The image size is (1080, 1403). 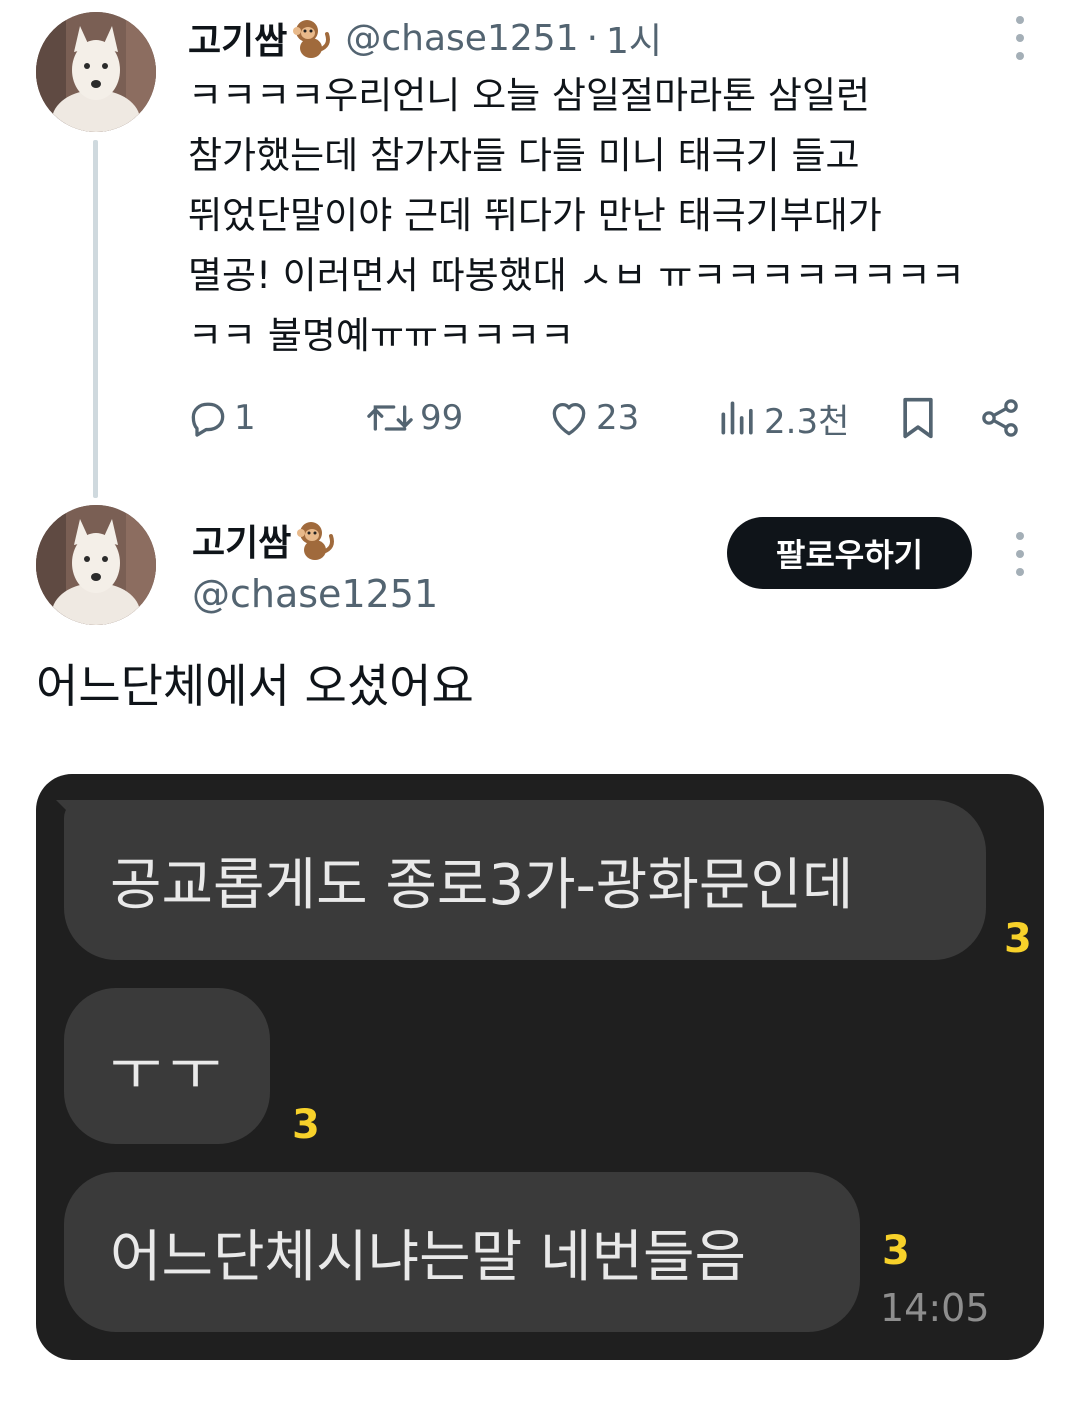 I want to click on main-tweet-author: 고기쌈, so click(x=264, y=540).